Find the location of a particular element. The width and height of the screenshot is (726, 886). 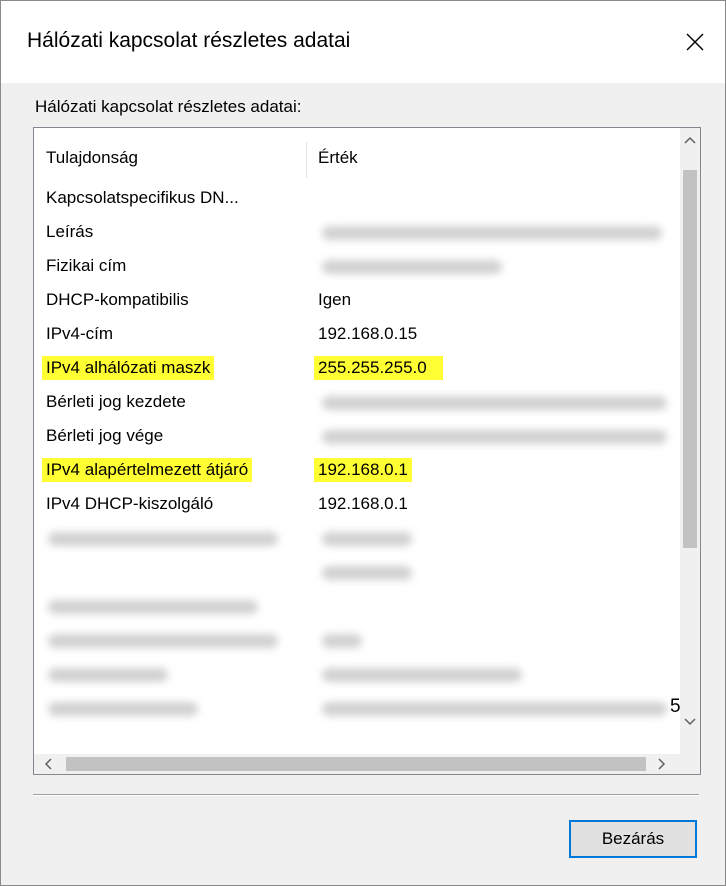

scroll-right-button is located at coordinates (662, 764).